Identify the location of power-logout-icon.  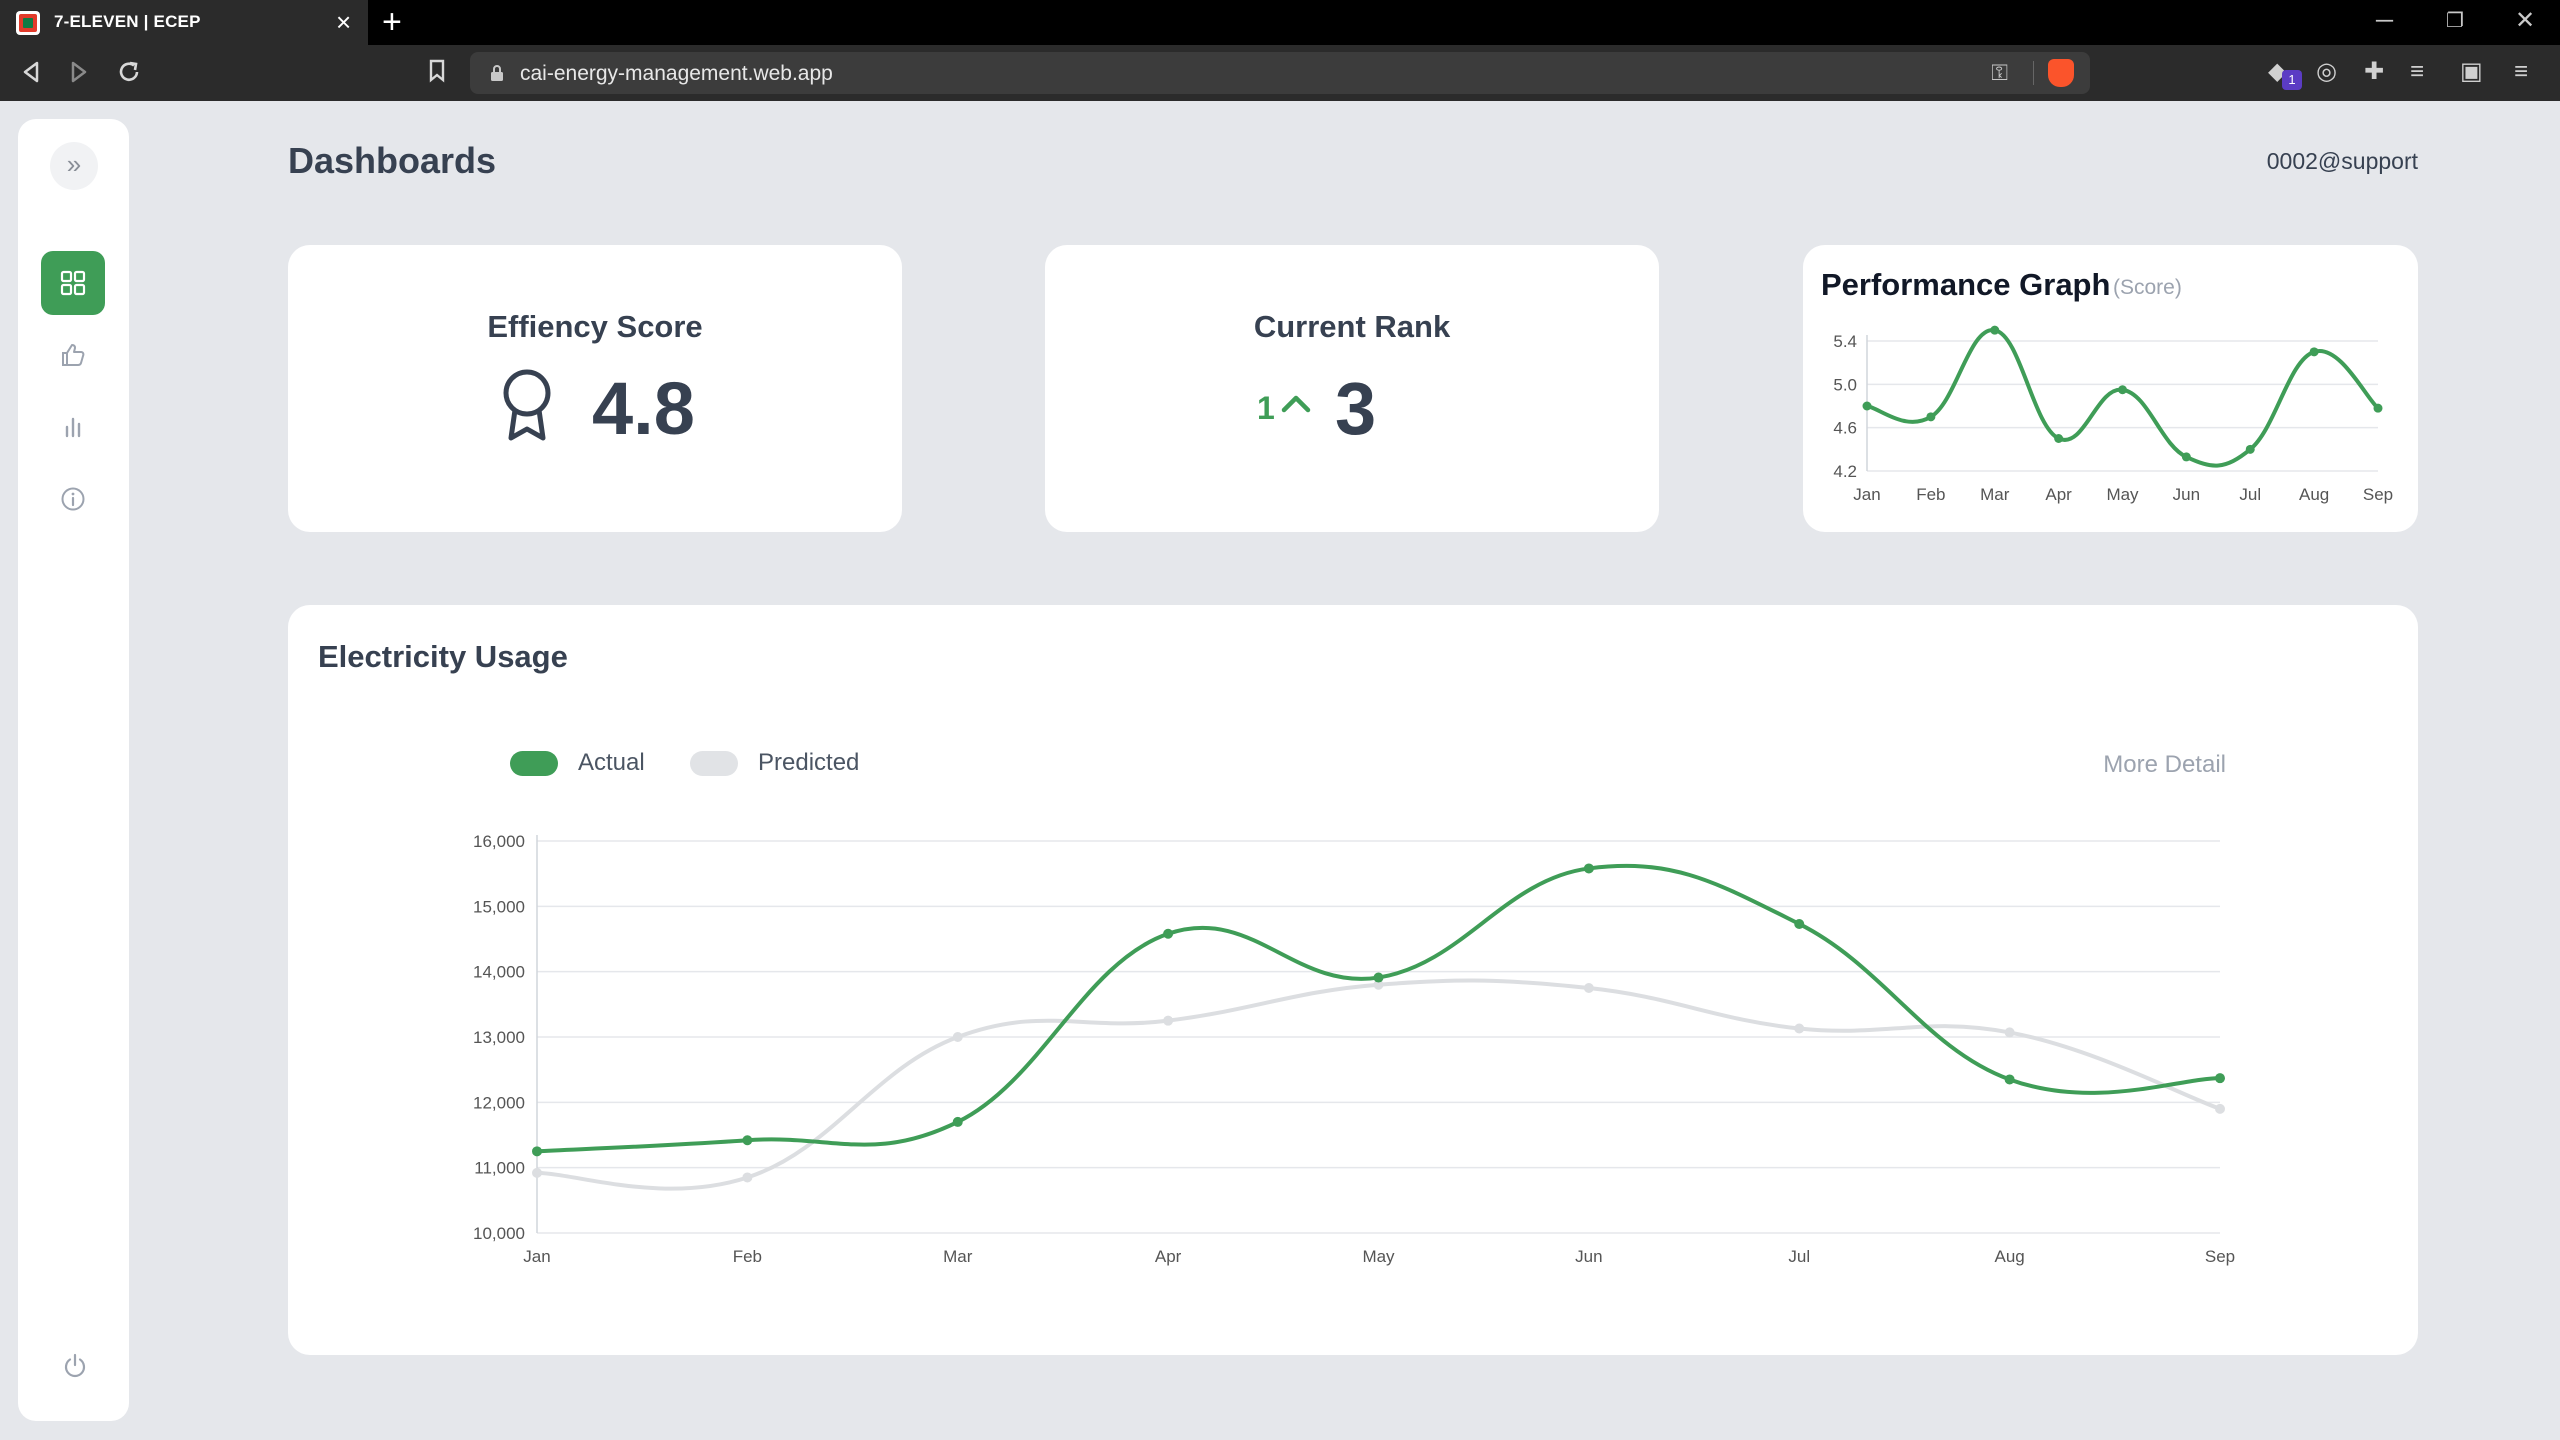
(75, 1366).